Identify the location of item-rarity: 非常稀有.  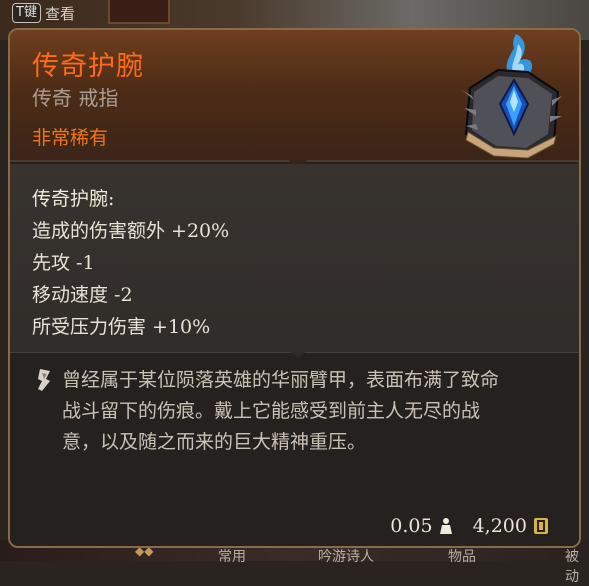
(70, 138).